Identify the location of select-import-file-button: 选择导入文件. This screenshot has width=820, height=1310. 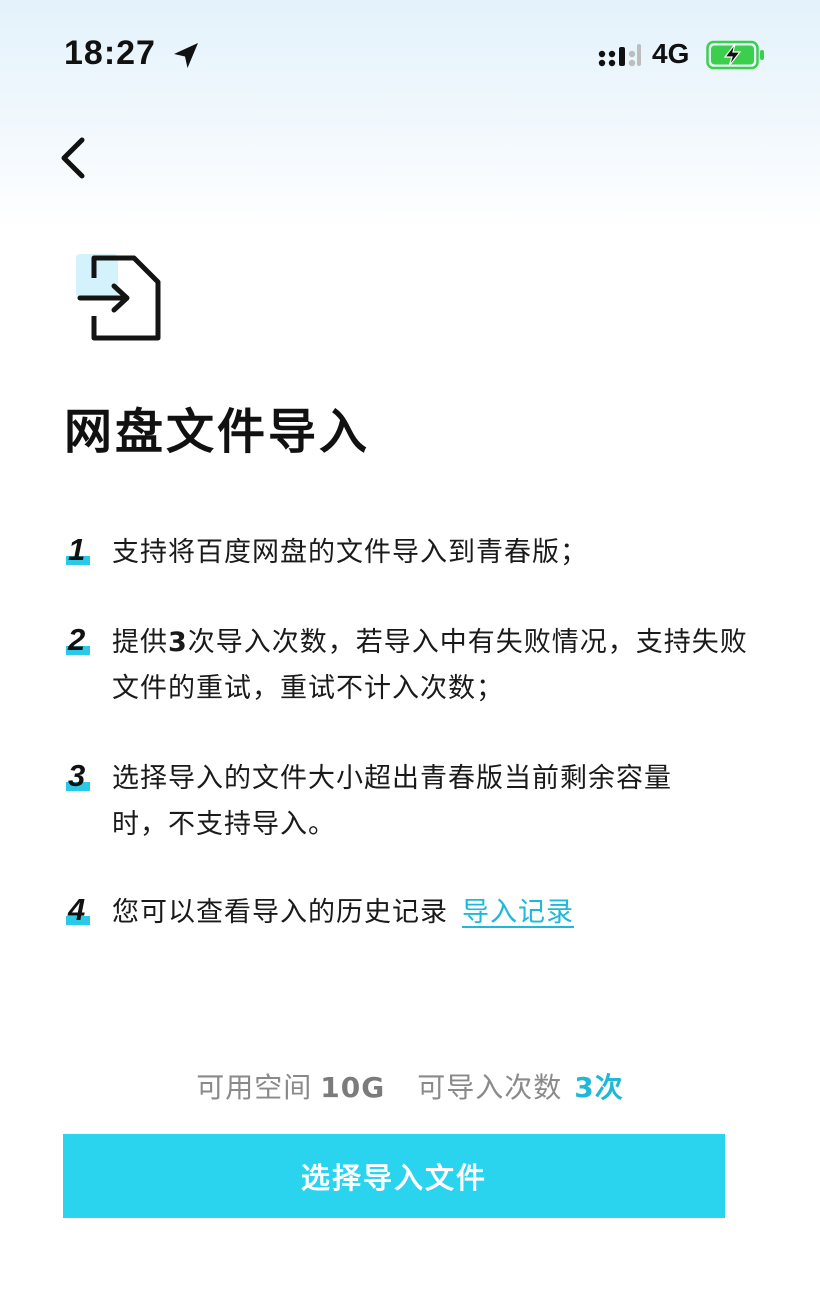
(394, 1176).